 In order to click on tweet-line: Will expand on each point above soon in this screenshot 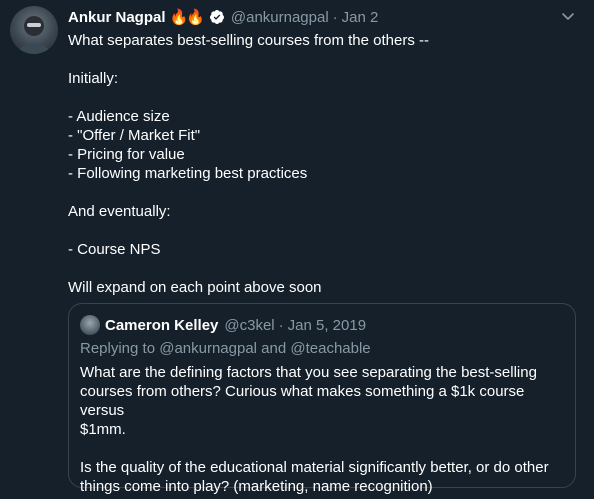, I will do `click(195, 287)`.